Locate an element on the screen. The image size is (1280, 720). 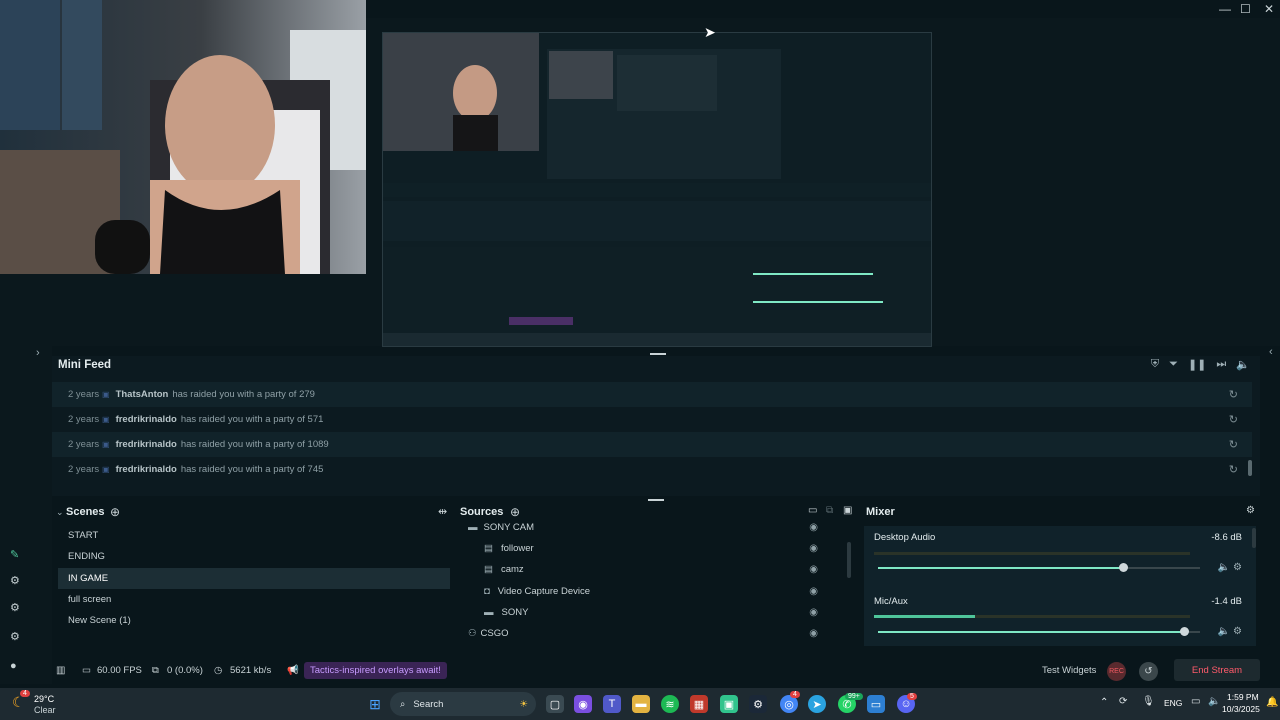
settings-icon: ⚙ is located at coordinates (15, 636).